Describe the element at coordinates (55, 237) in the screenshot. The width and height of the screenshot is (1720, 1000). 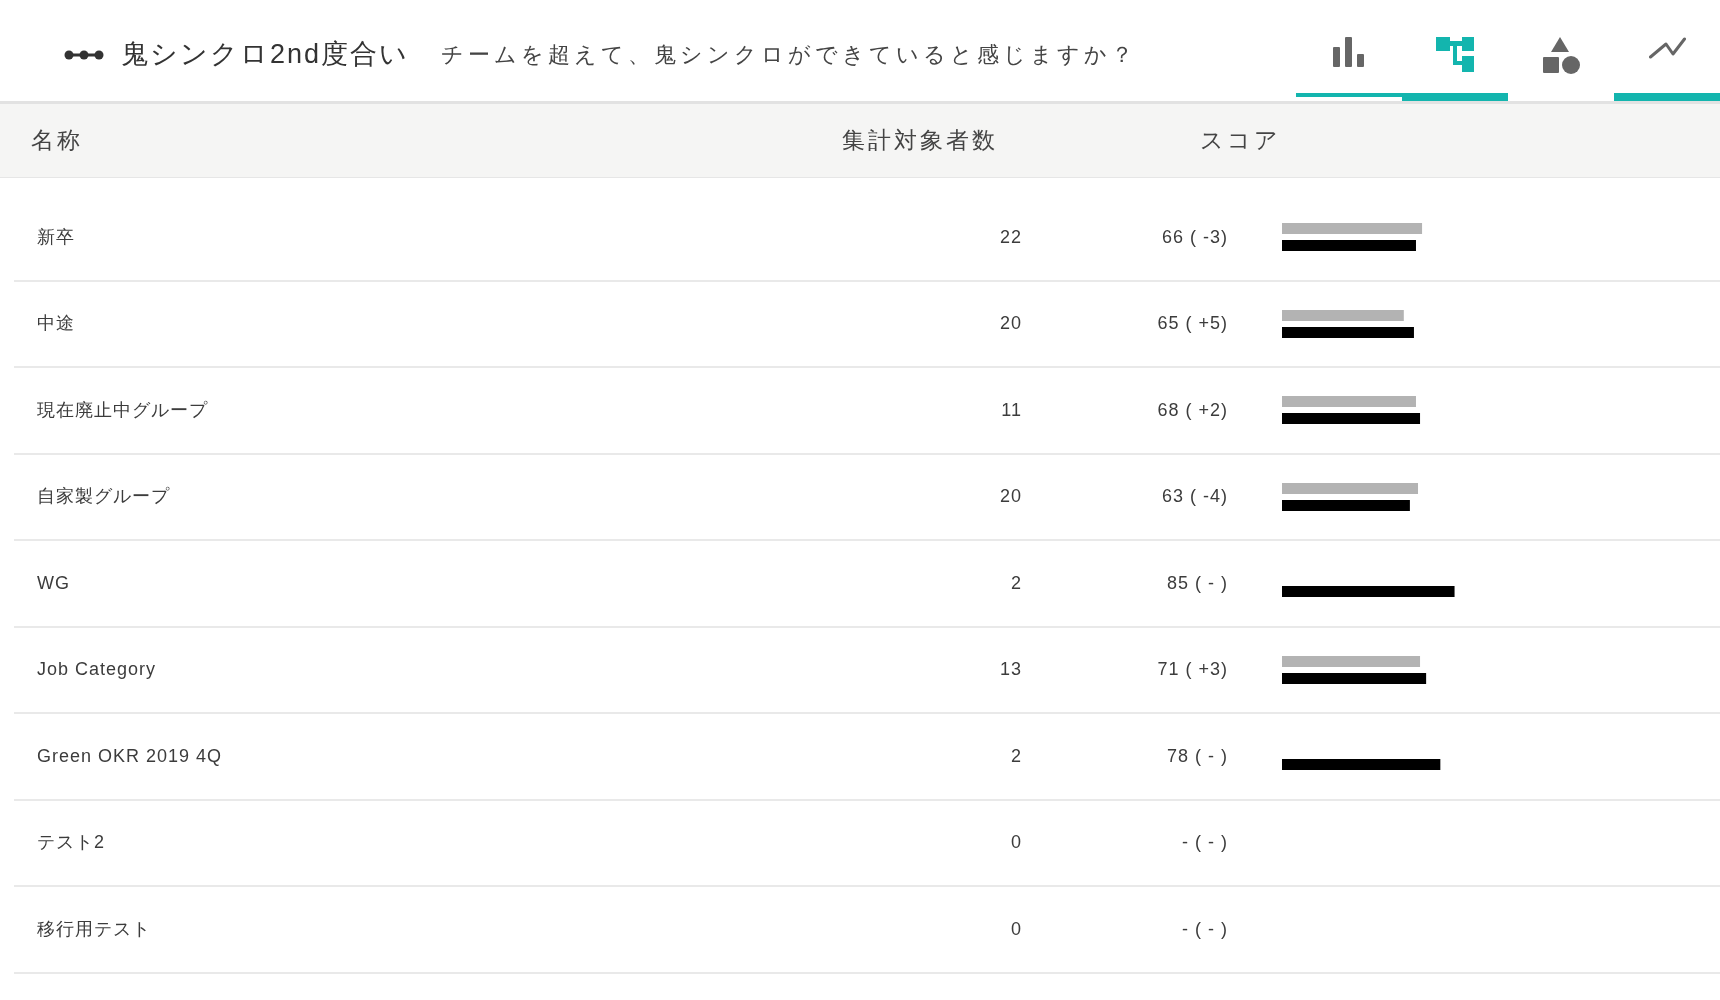
I see `group-name: 新卒` at that location.